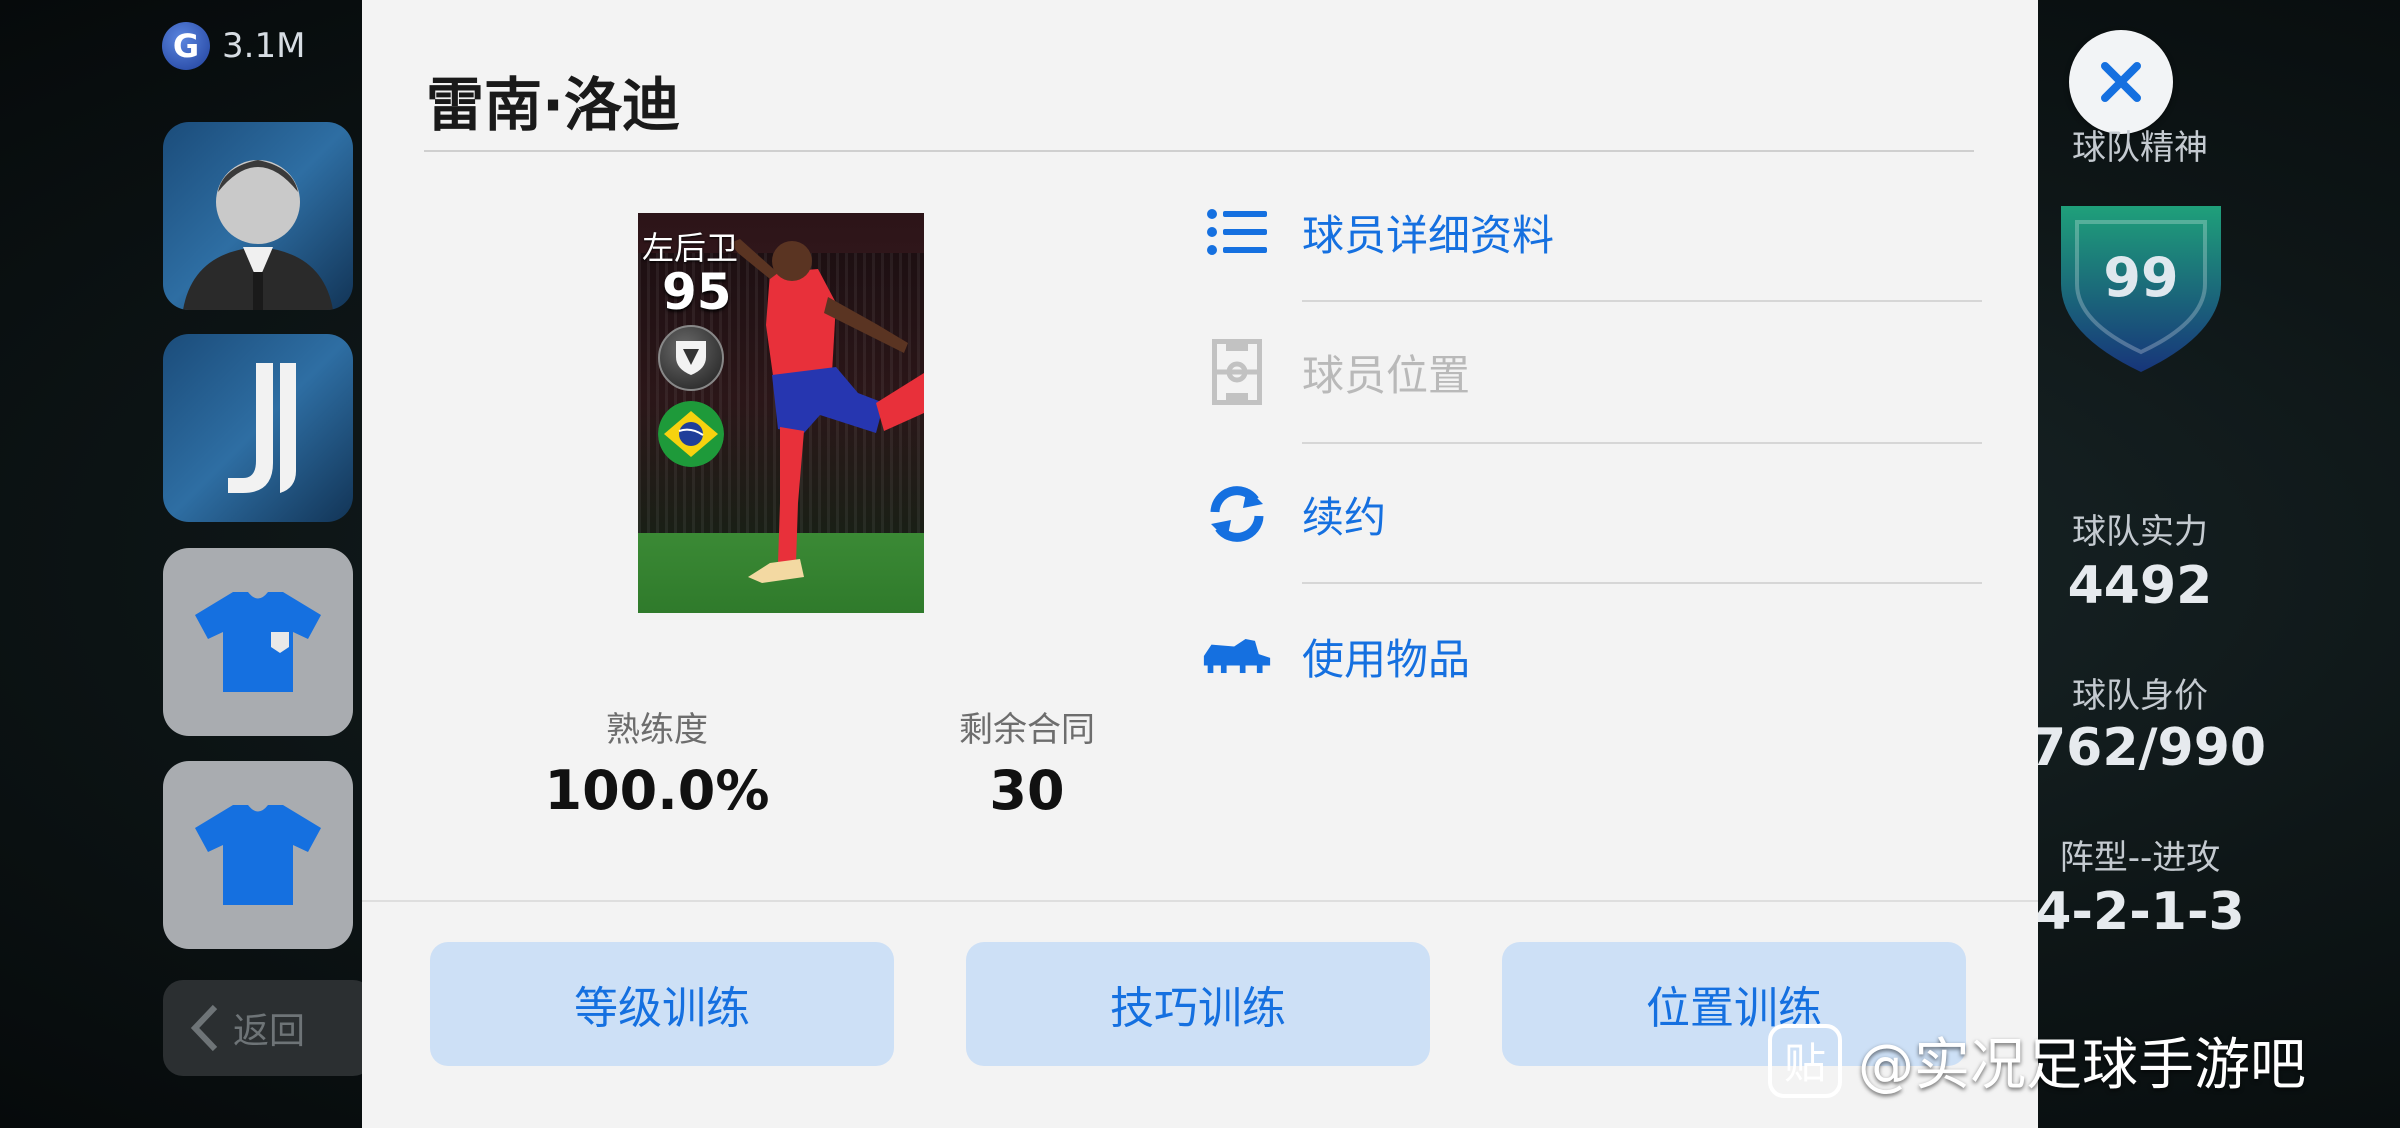 Image resolution: width=2400 pixels, height=1128 pixels. I want to click on close-button, so click(2121, 82).